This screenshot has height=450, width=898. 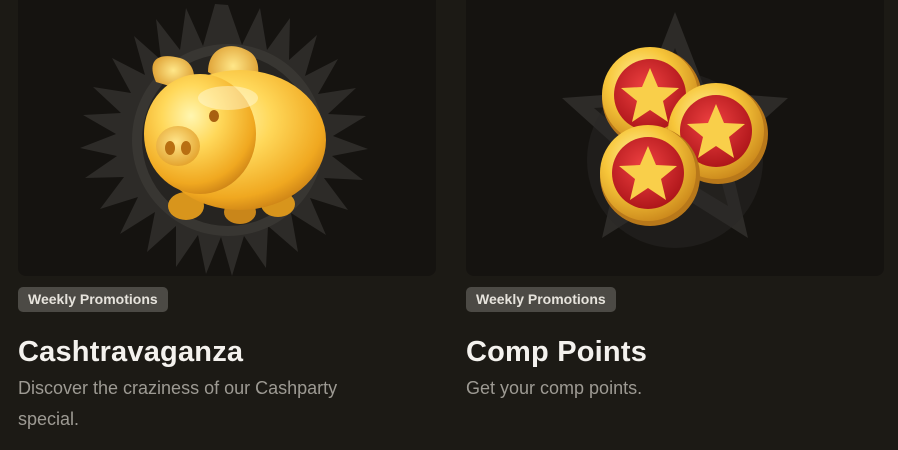 What do you see at coordinates (554, 388) in the screenshot?
I see `promotion-description: Get your comp points.` at bounding box center [554, 388].